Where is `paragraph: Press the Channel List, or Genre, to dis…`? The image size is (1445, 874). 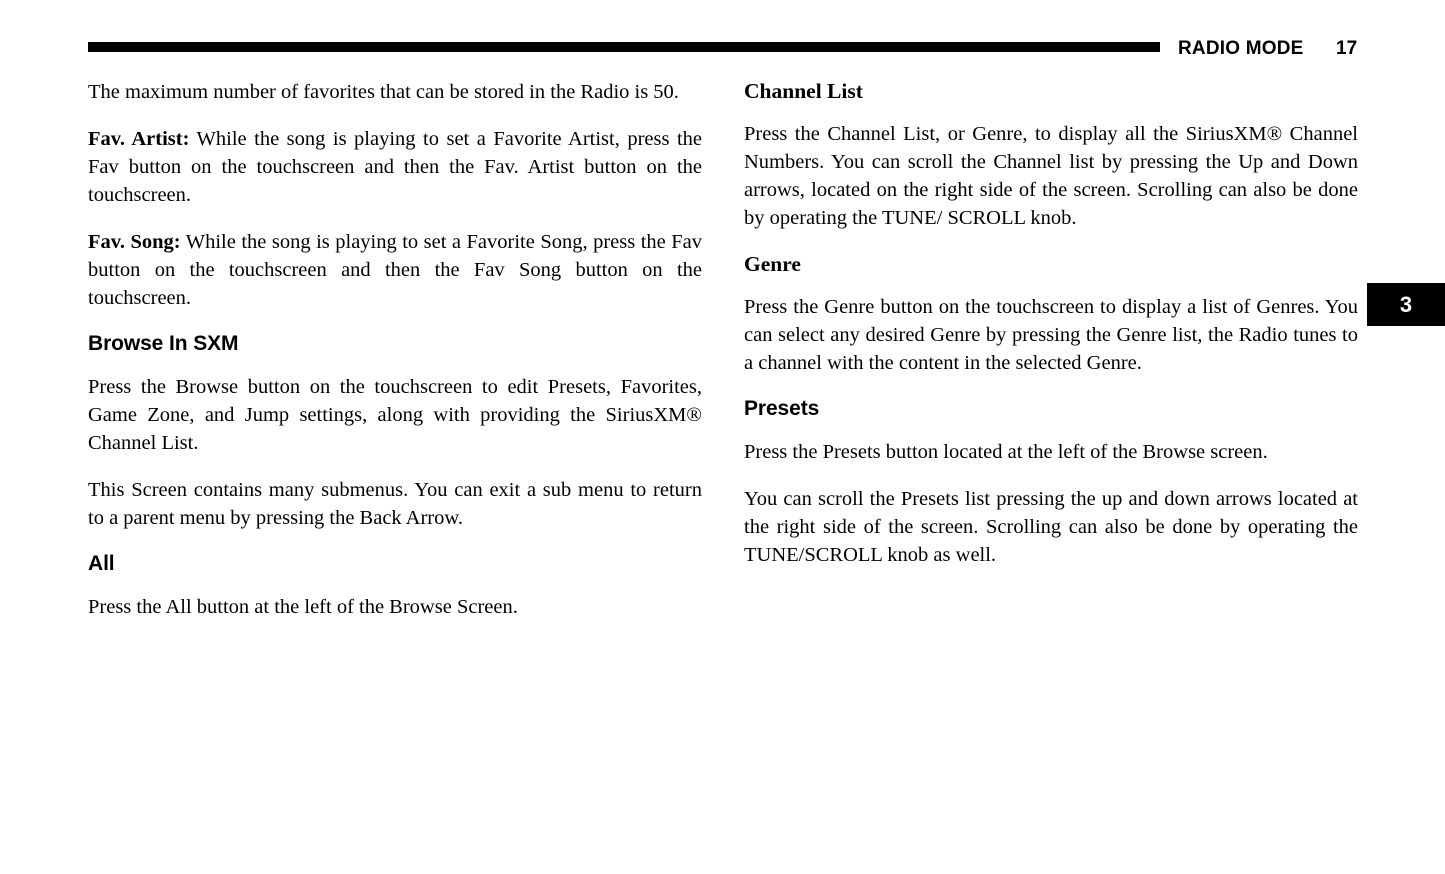
paragraph: Press the Channel List, or Genre, to dis… is located at coordinates (1051, 176).